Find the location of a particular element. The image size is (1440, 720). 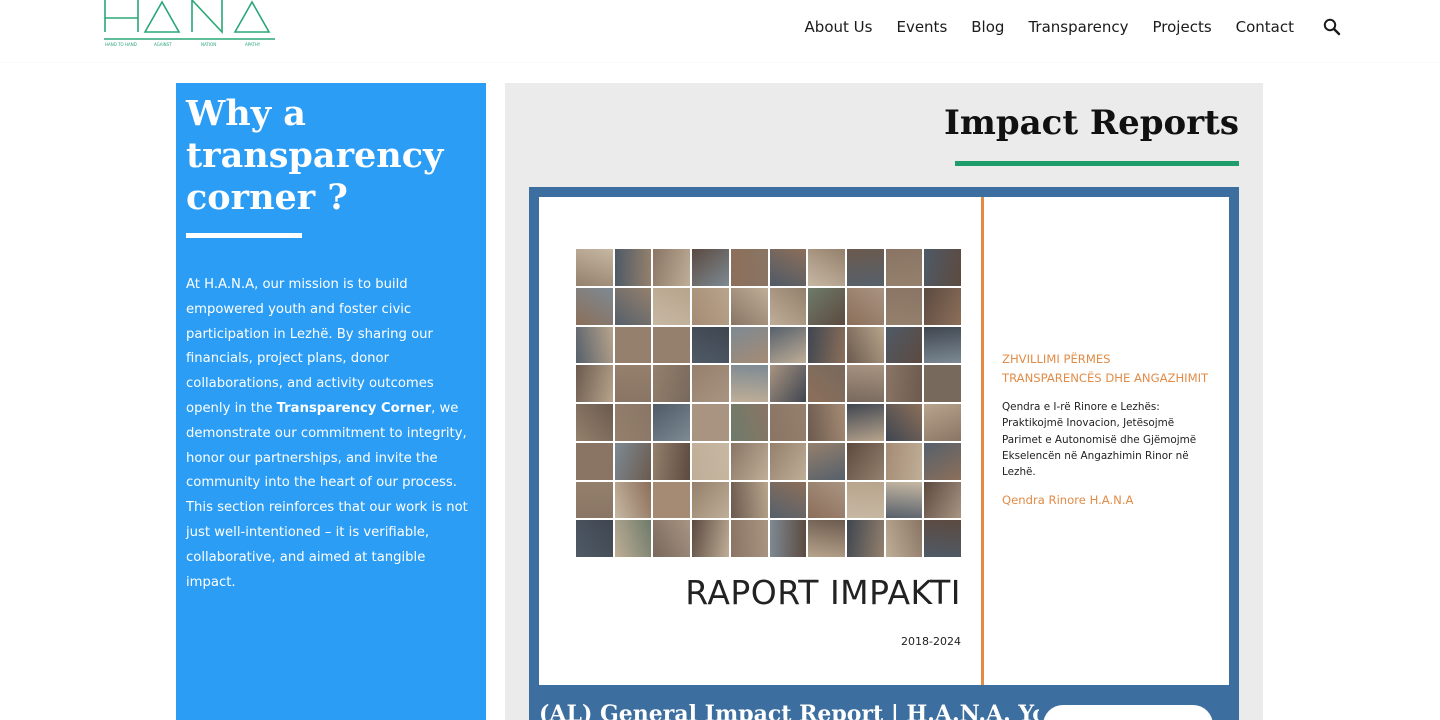

title-divider is located at coordinates (244, 235).